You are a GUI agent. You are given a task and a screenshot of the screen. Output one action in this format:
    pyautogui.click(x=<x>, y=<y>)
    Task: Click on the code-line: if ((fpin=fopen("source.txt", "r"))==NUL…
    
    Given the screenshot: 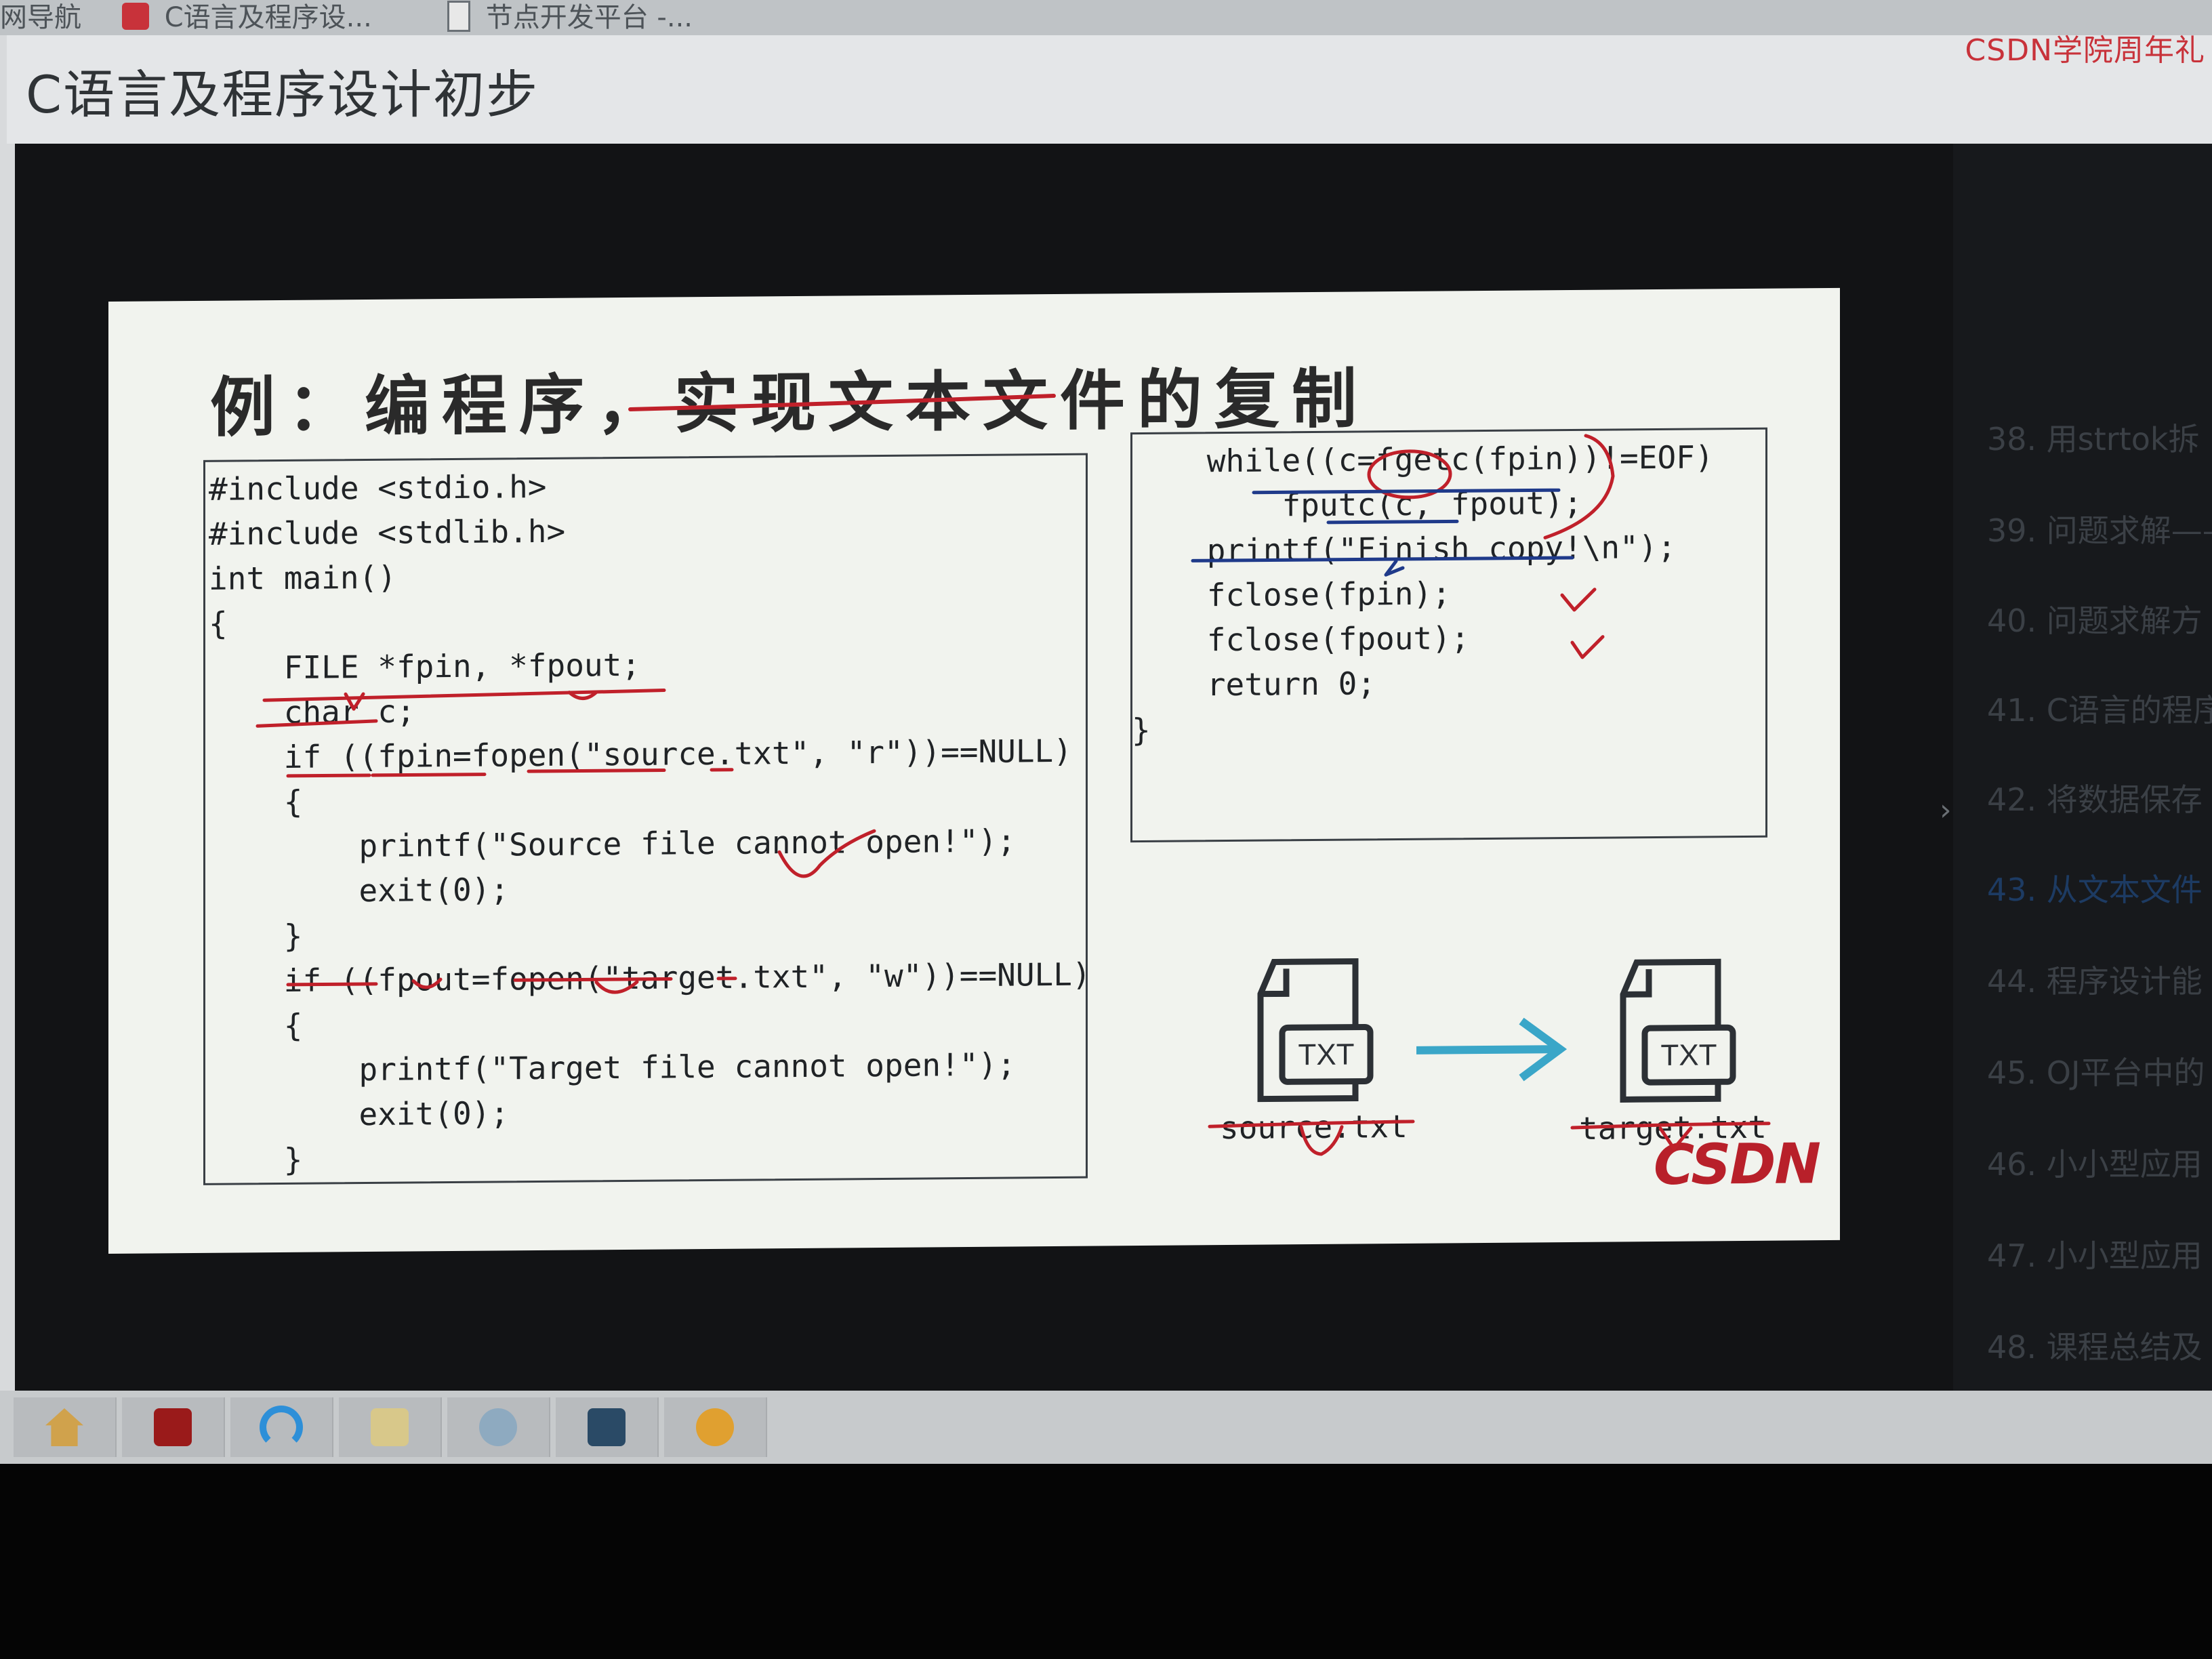 What is the action you would take?
    pyautogui.click(x=640, y=754)
    